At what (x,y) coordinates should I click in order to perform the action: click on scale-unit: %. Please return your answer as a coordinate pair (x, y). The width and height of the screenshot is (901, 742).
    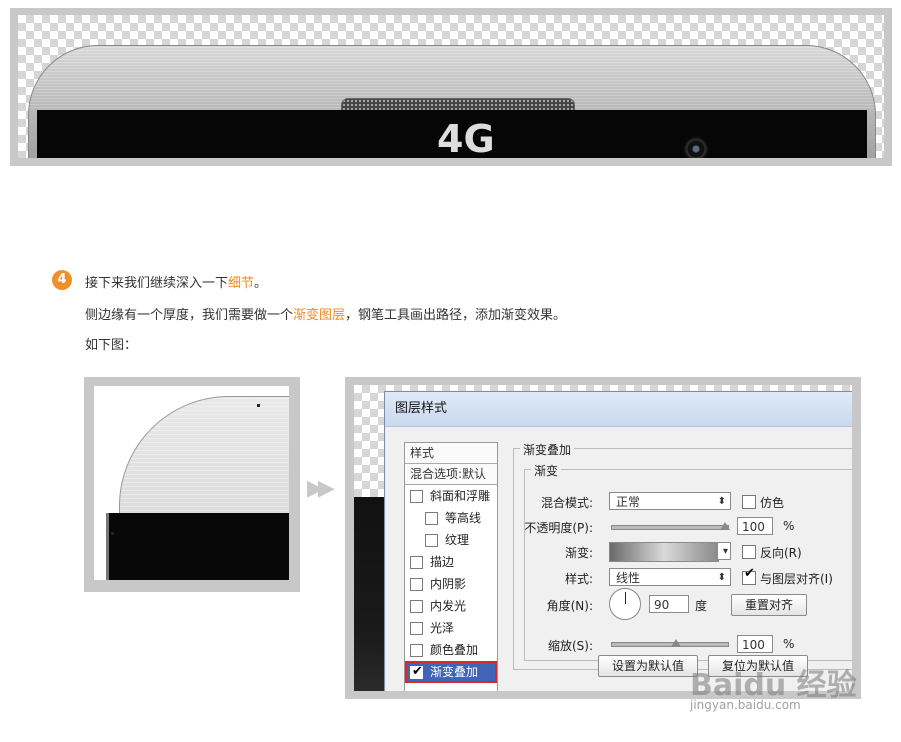
    Looking at the image, I should click on (789, 644).